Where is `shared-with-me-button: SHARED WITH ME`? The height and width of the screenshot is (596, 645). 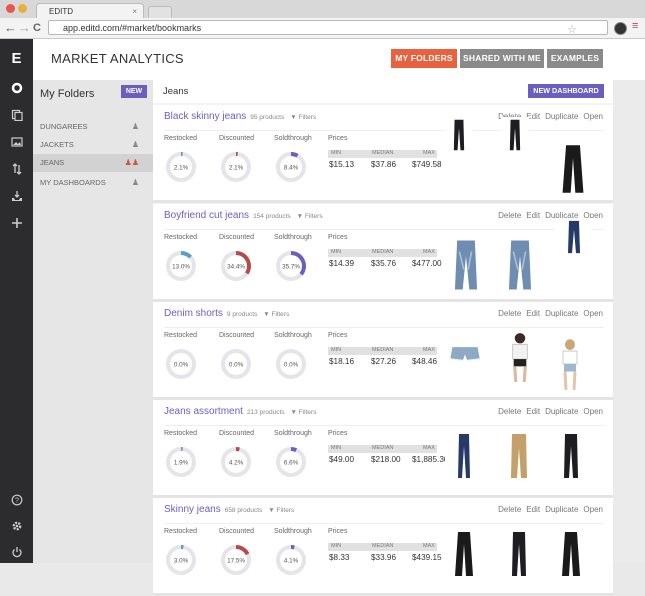 shared-with-me-button: SHARED WITH ME is located at coordinates (502, 58).